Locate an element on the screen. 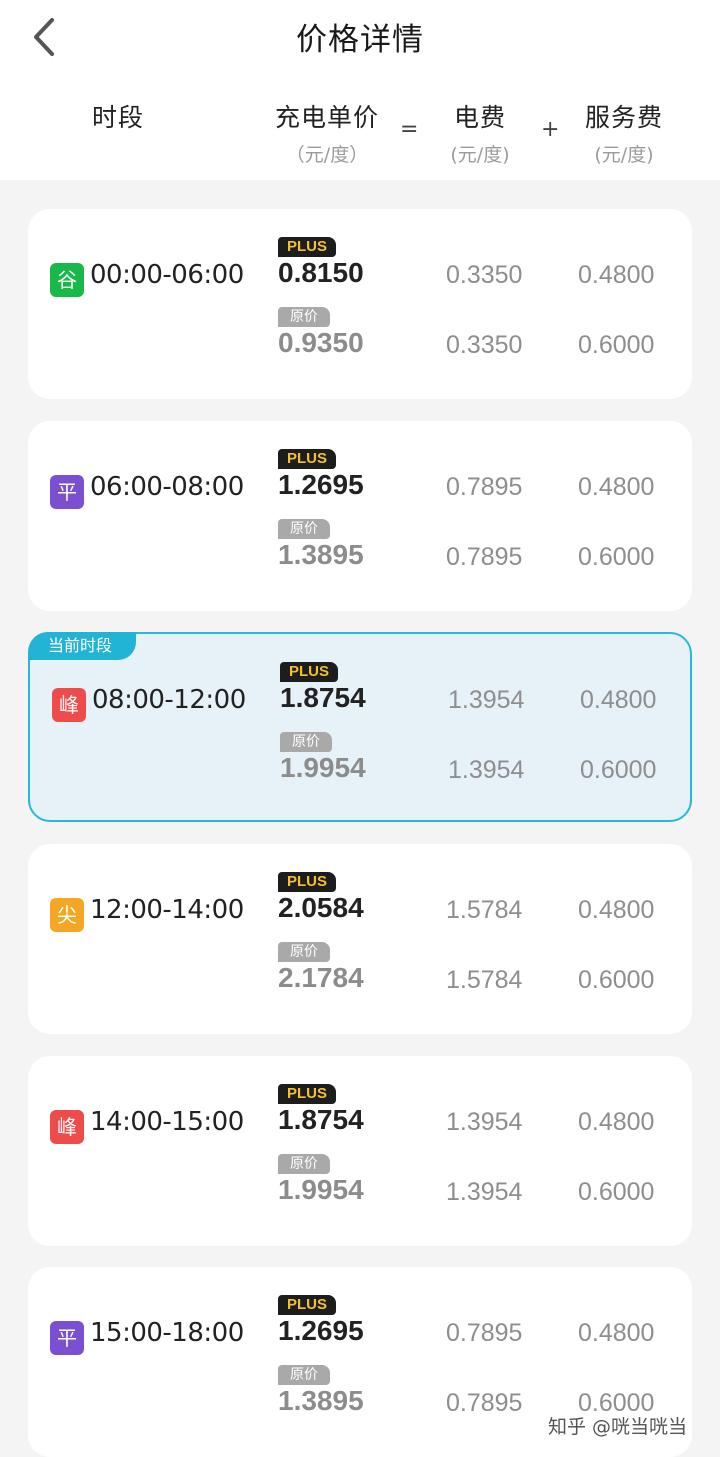  period-time: 00:00-06:00 is located at coordinates (167, 275).